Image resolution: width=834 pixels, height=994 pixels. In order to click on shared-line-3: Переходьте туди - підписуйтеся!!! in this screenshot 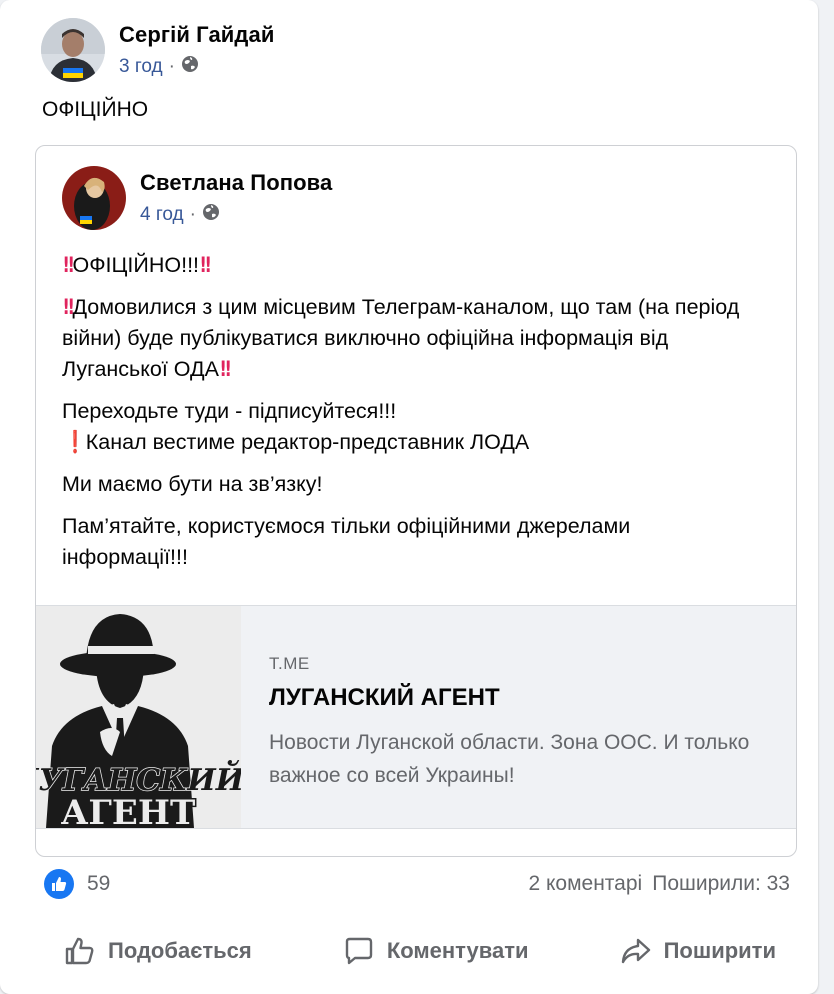, I will do `click(229, 411)`.